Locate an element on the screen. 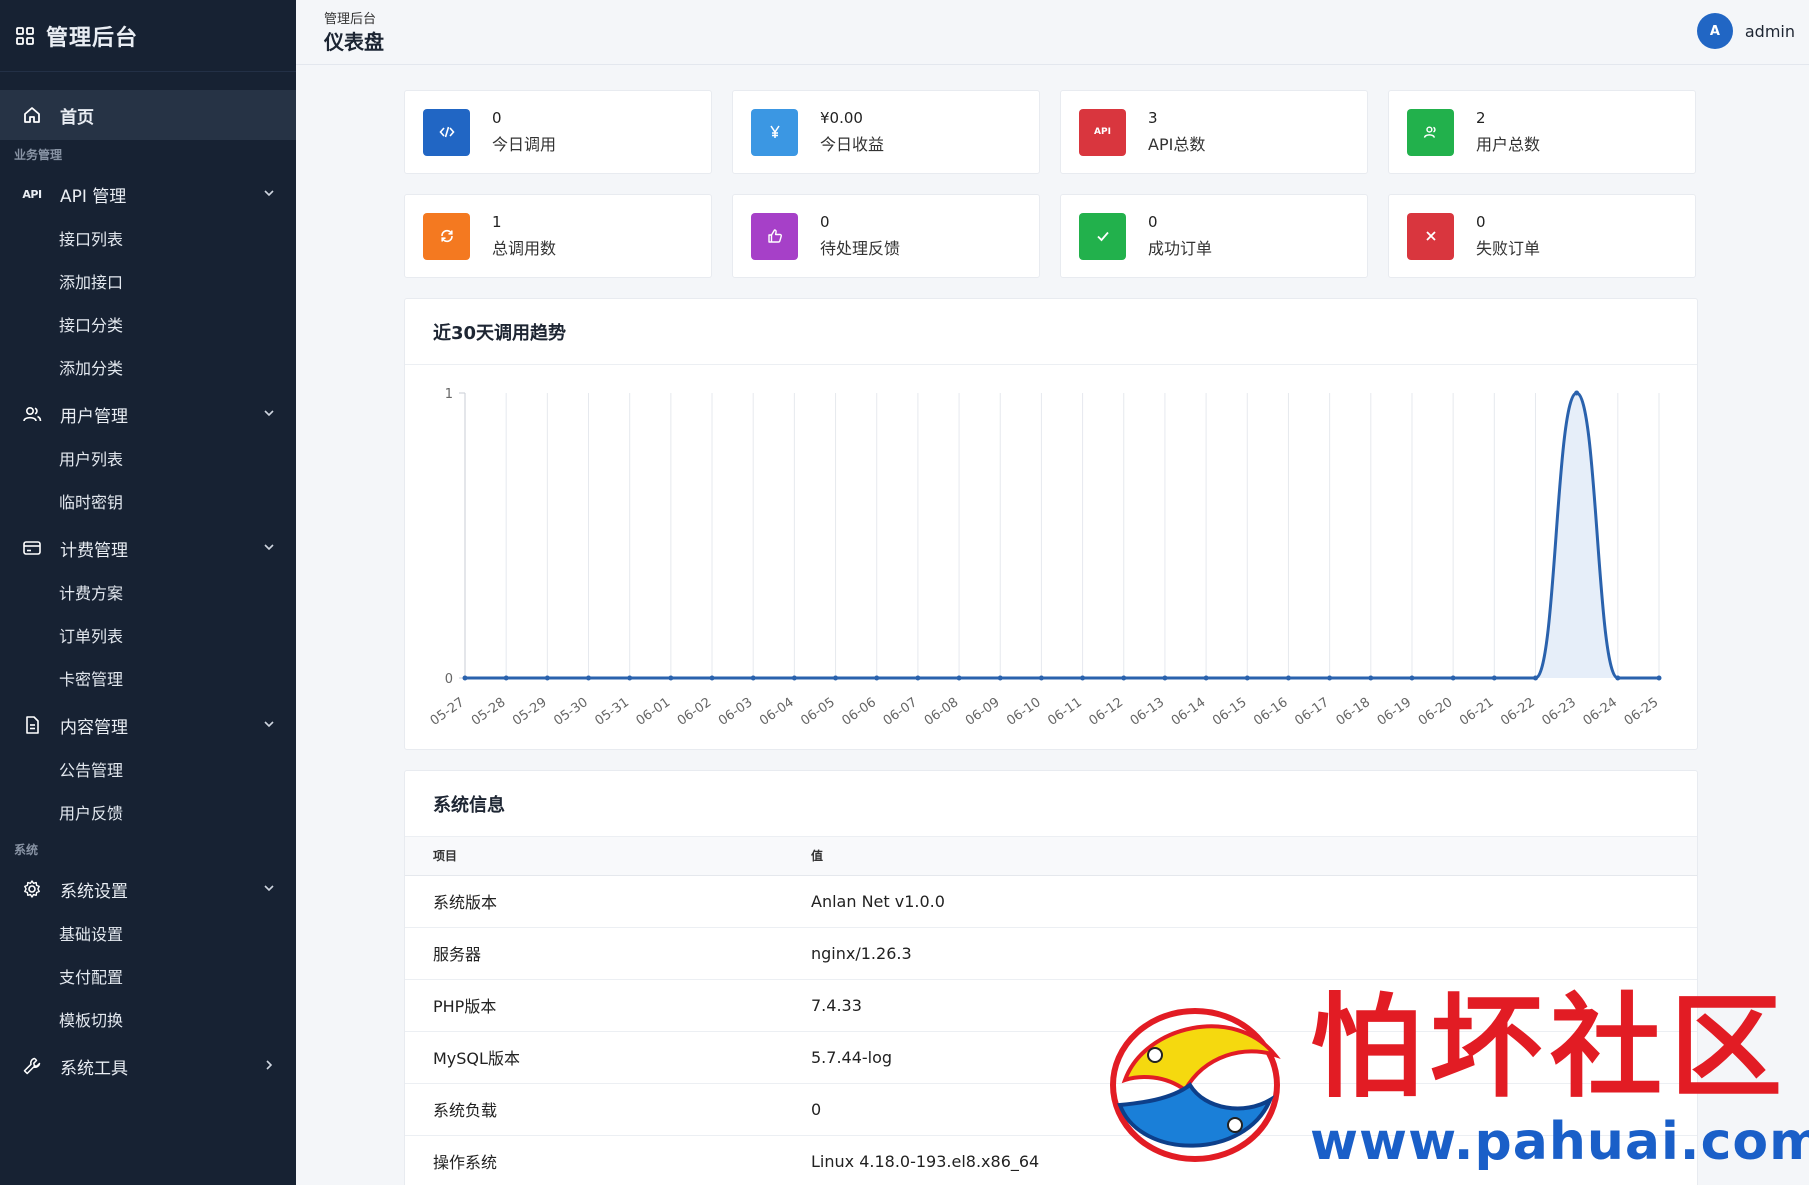 The width and height of the screenshot is (1809, 1185). tools-icon is located at coordinates (32, 1066).